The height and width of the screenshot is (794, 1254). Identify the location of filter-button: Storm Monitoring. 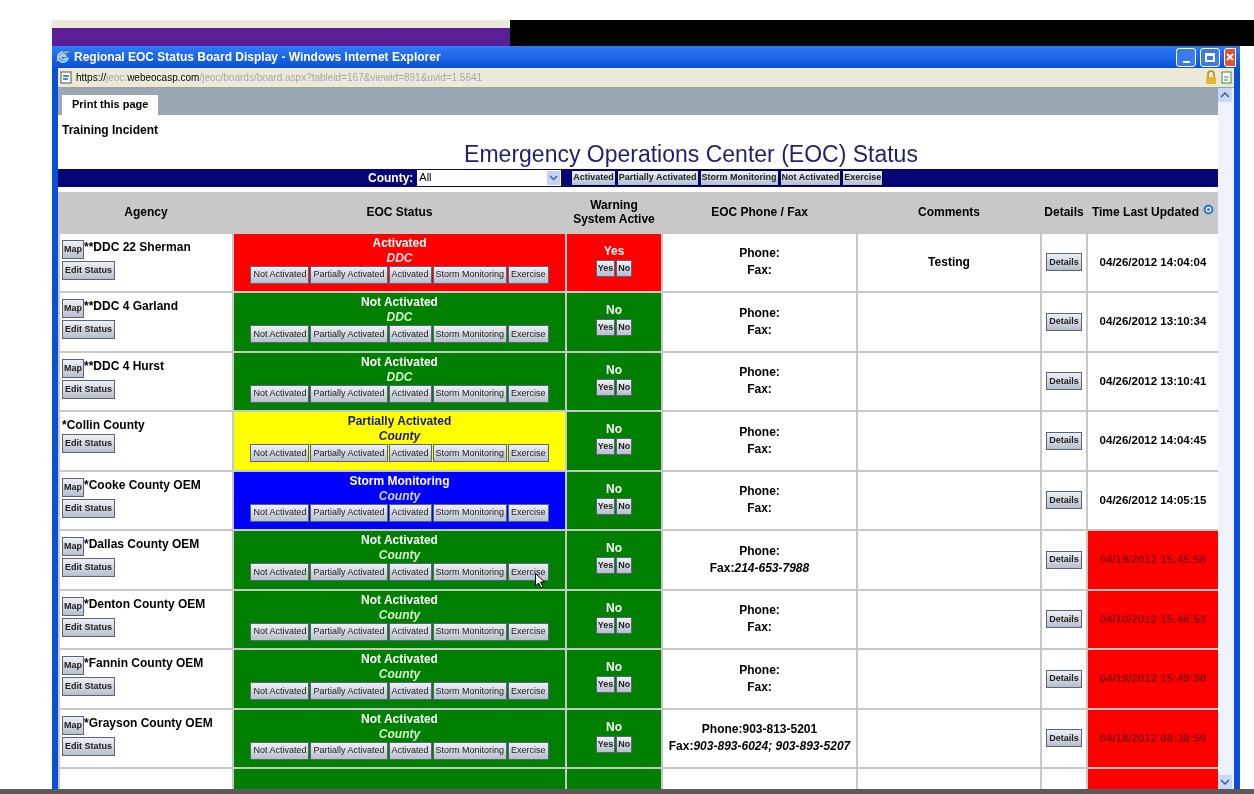
(739, 177).